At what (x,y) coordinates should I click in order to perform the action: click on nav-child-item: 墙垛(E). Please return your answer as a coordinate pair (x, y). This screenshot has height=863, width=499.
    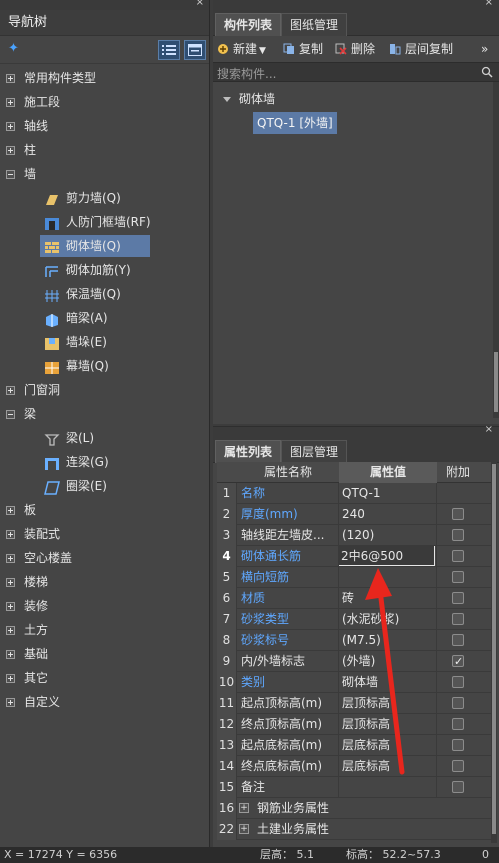
    Looking at the image, I should click on (104, 342).